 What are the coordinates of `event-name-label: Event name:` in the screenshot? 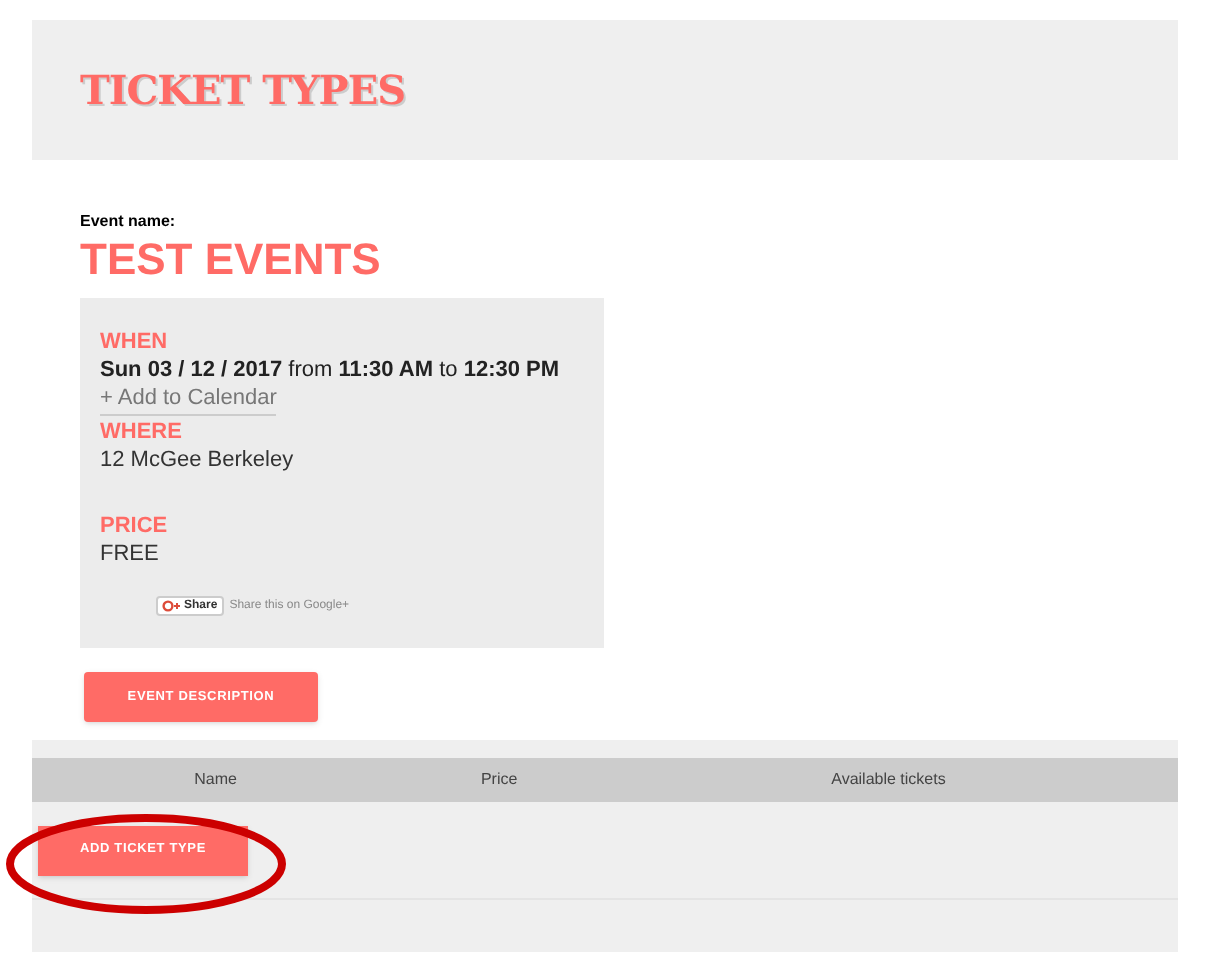 It's located at (129, 222).